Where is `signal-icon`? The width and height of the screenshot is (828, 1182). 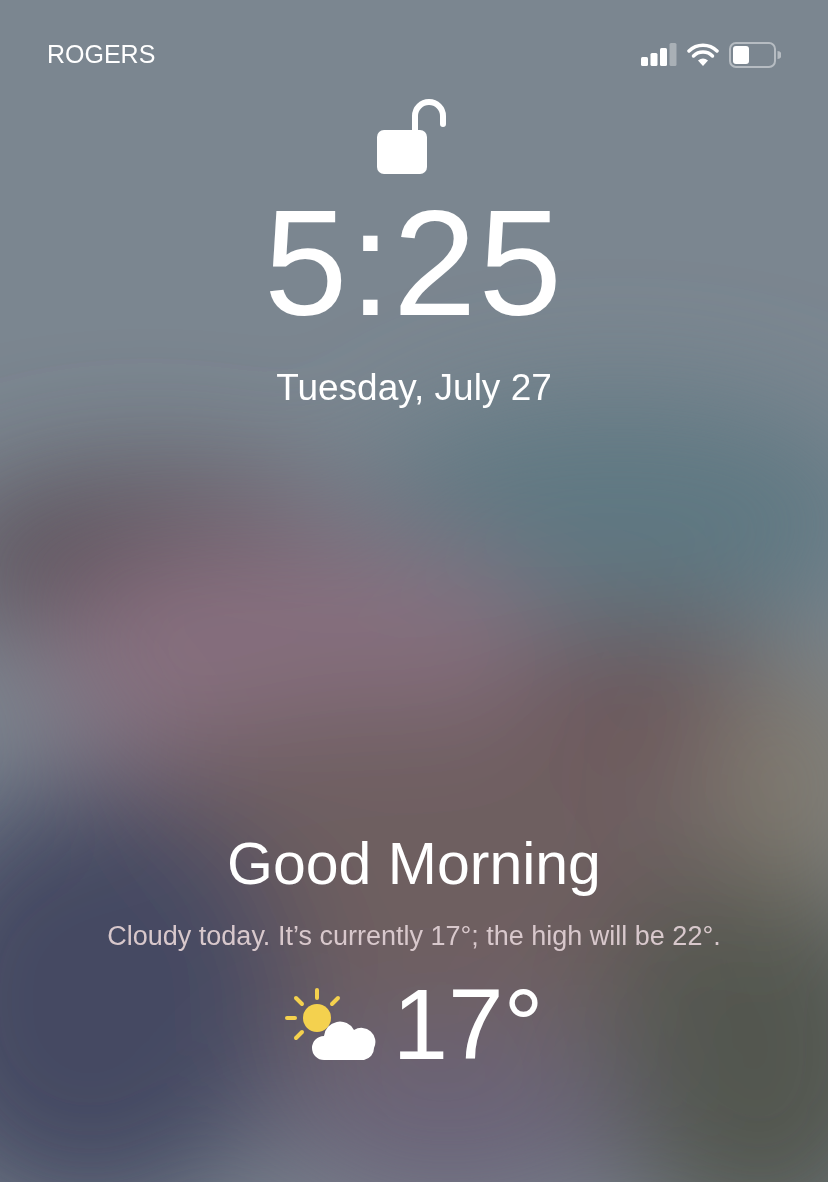 signal-icon is located at coordinates (659, 54).